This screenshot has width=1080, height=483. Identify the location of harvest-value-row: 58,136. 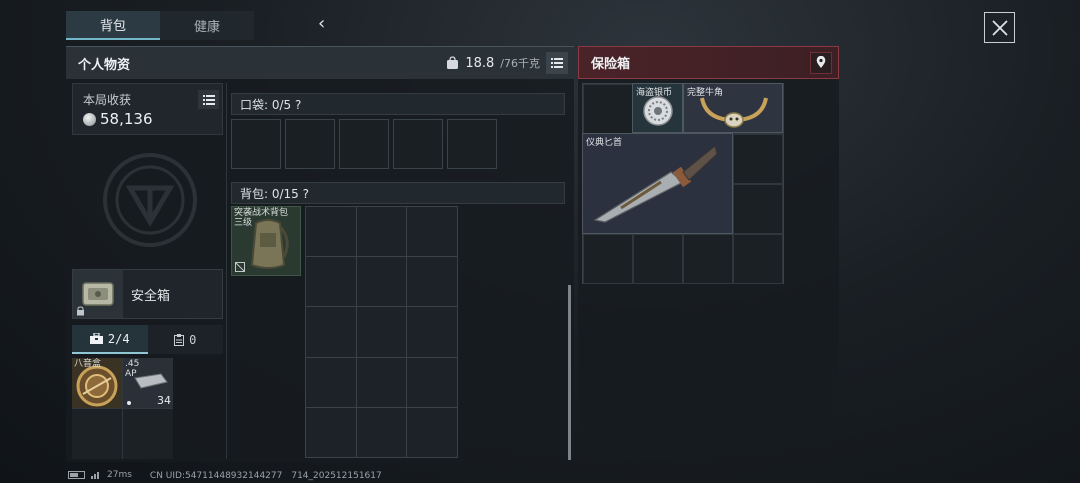
(147, 119).